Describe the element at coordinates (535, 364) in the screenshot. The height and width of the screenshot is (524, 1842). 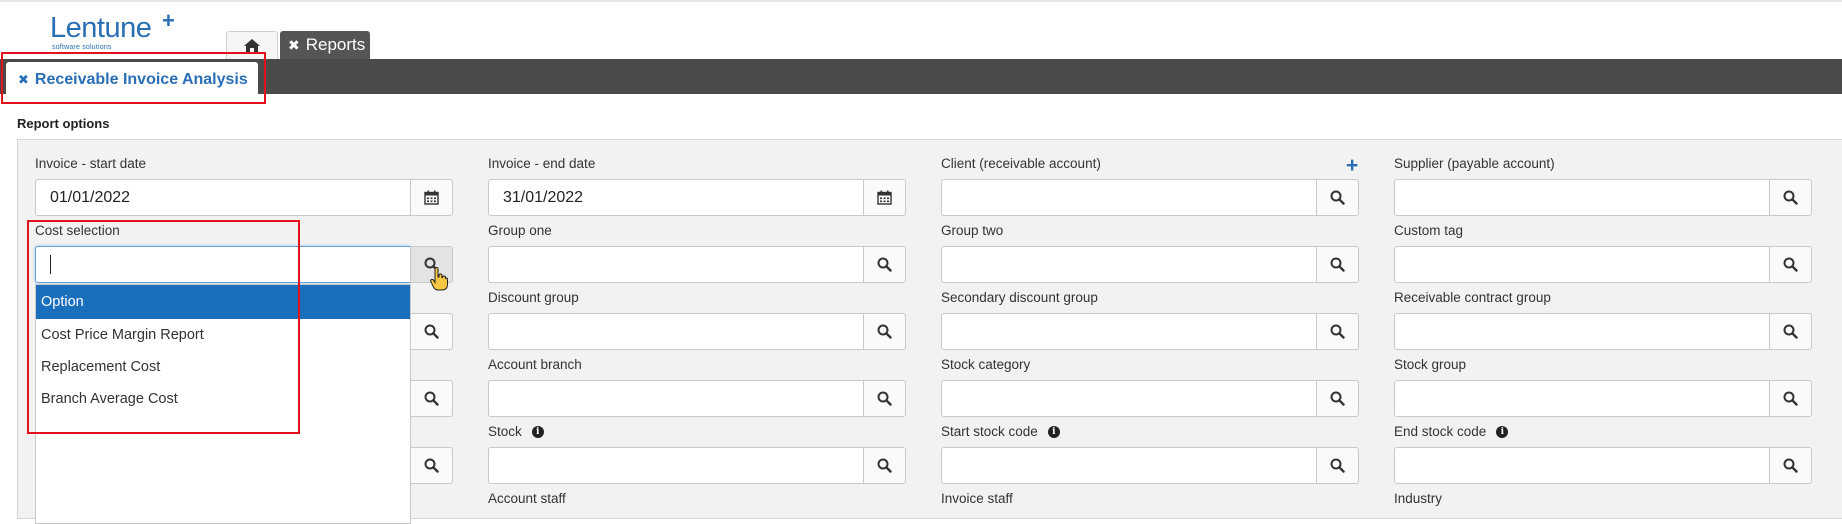
I see `account-branch-label: Account branch` at that location.